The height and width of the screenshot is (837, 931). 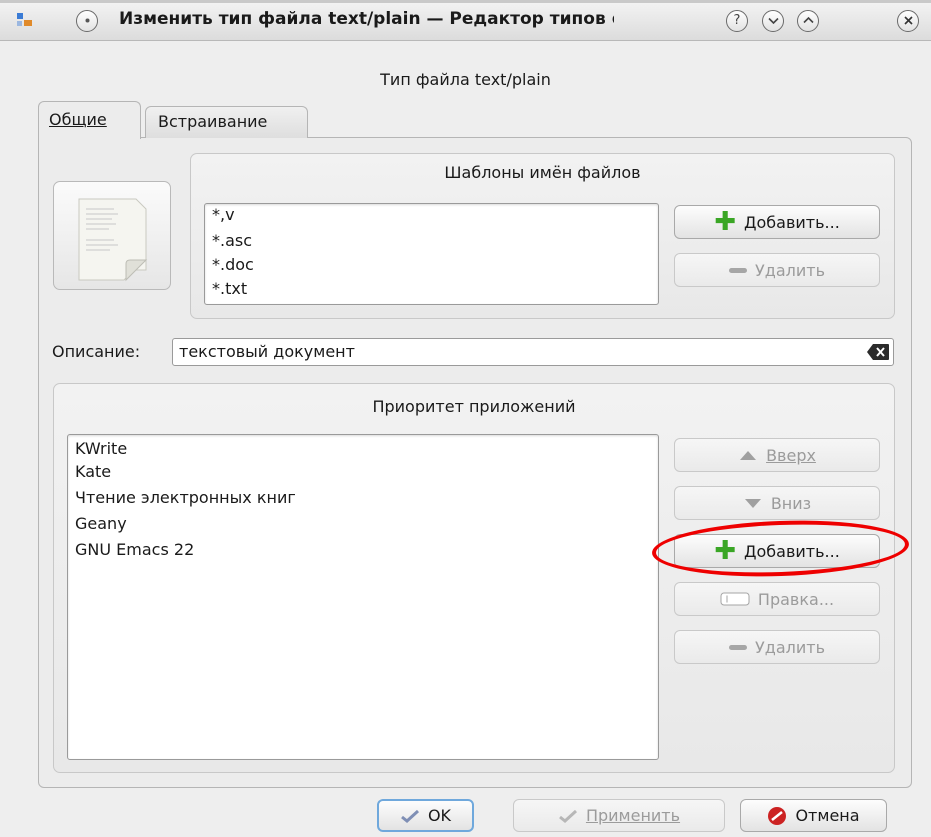 I want to click on file-type-label: Тип файла text/plain, so click(x=465, y=79).